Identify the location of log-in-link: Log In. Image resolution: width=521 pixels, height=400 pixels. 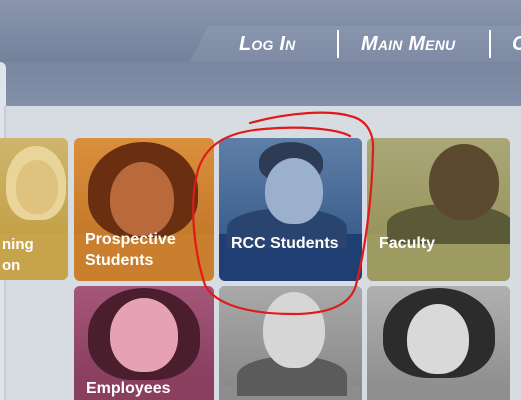
(267, 44).